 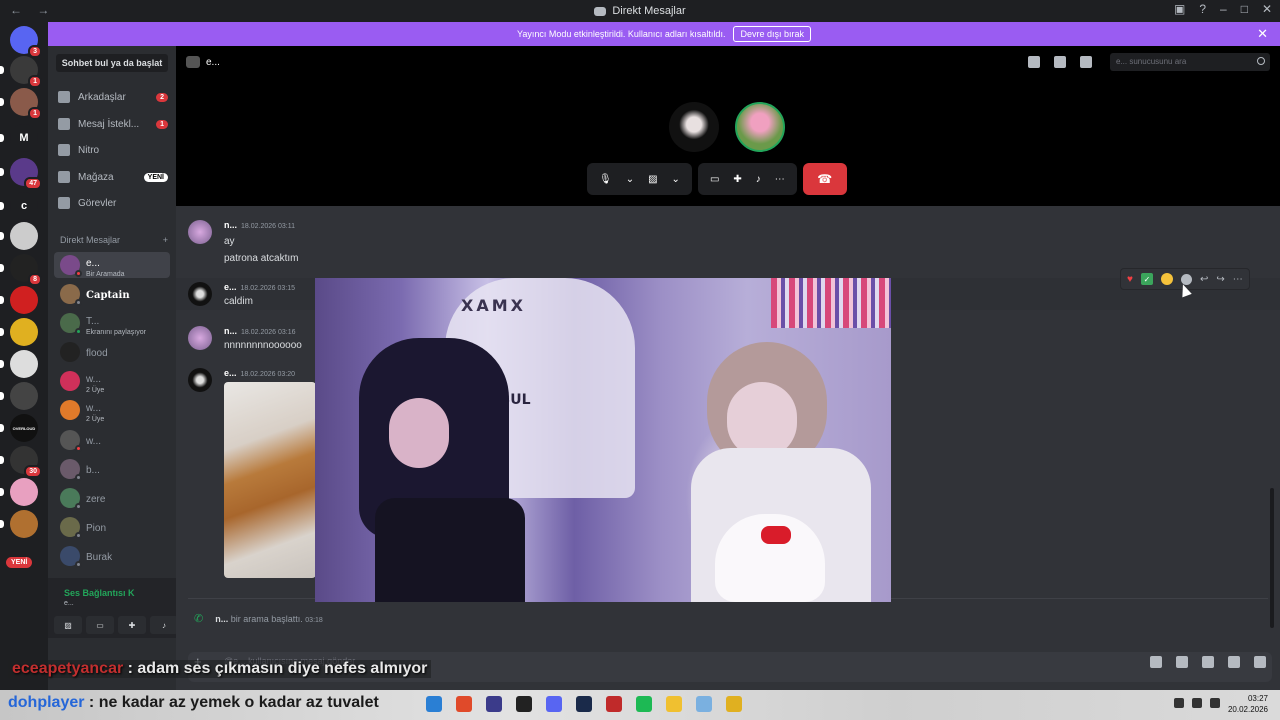 What do you see at coordinates (584, 704) in the screenshot?
I see `steam-icon` at bounding box center [584, 704].